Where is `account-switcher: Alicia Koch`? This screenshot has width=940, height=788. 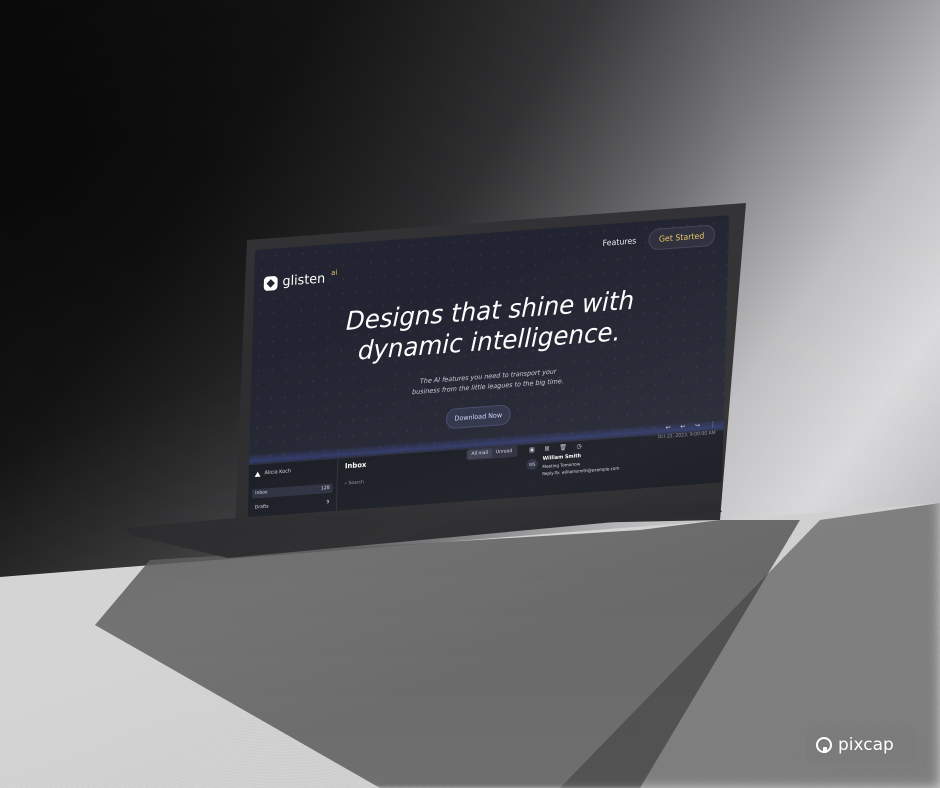 account-switcher: Alicia Koch is located at coordinates (273, 472).